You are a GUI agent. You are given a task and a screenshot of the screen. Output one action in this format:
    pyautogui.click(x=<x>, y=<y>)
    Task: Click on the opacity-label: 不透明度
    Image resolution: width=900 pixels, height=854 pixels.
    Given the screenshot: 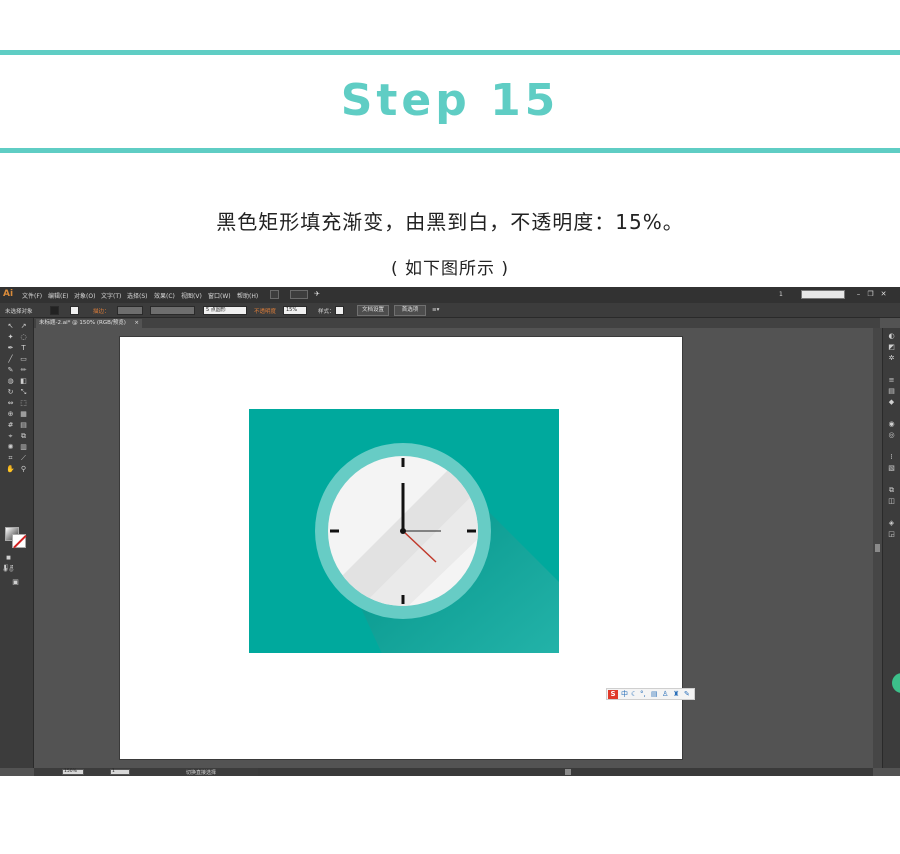 What is the action you would take?
    pyautogui.click(x=265, y=311)
    